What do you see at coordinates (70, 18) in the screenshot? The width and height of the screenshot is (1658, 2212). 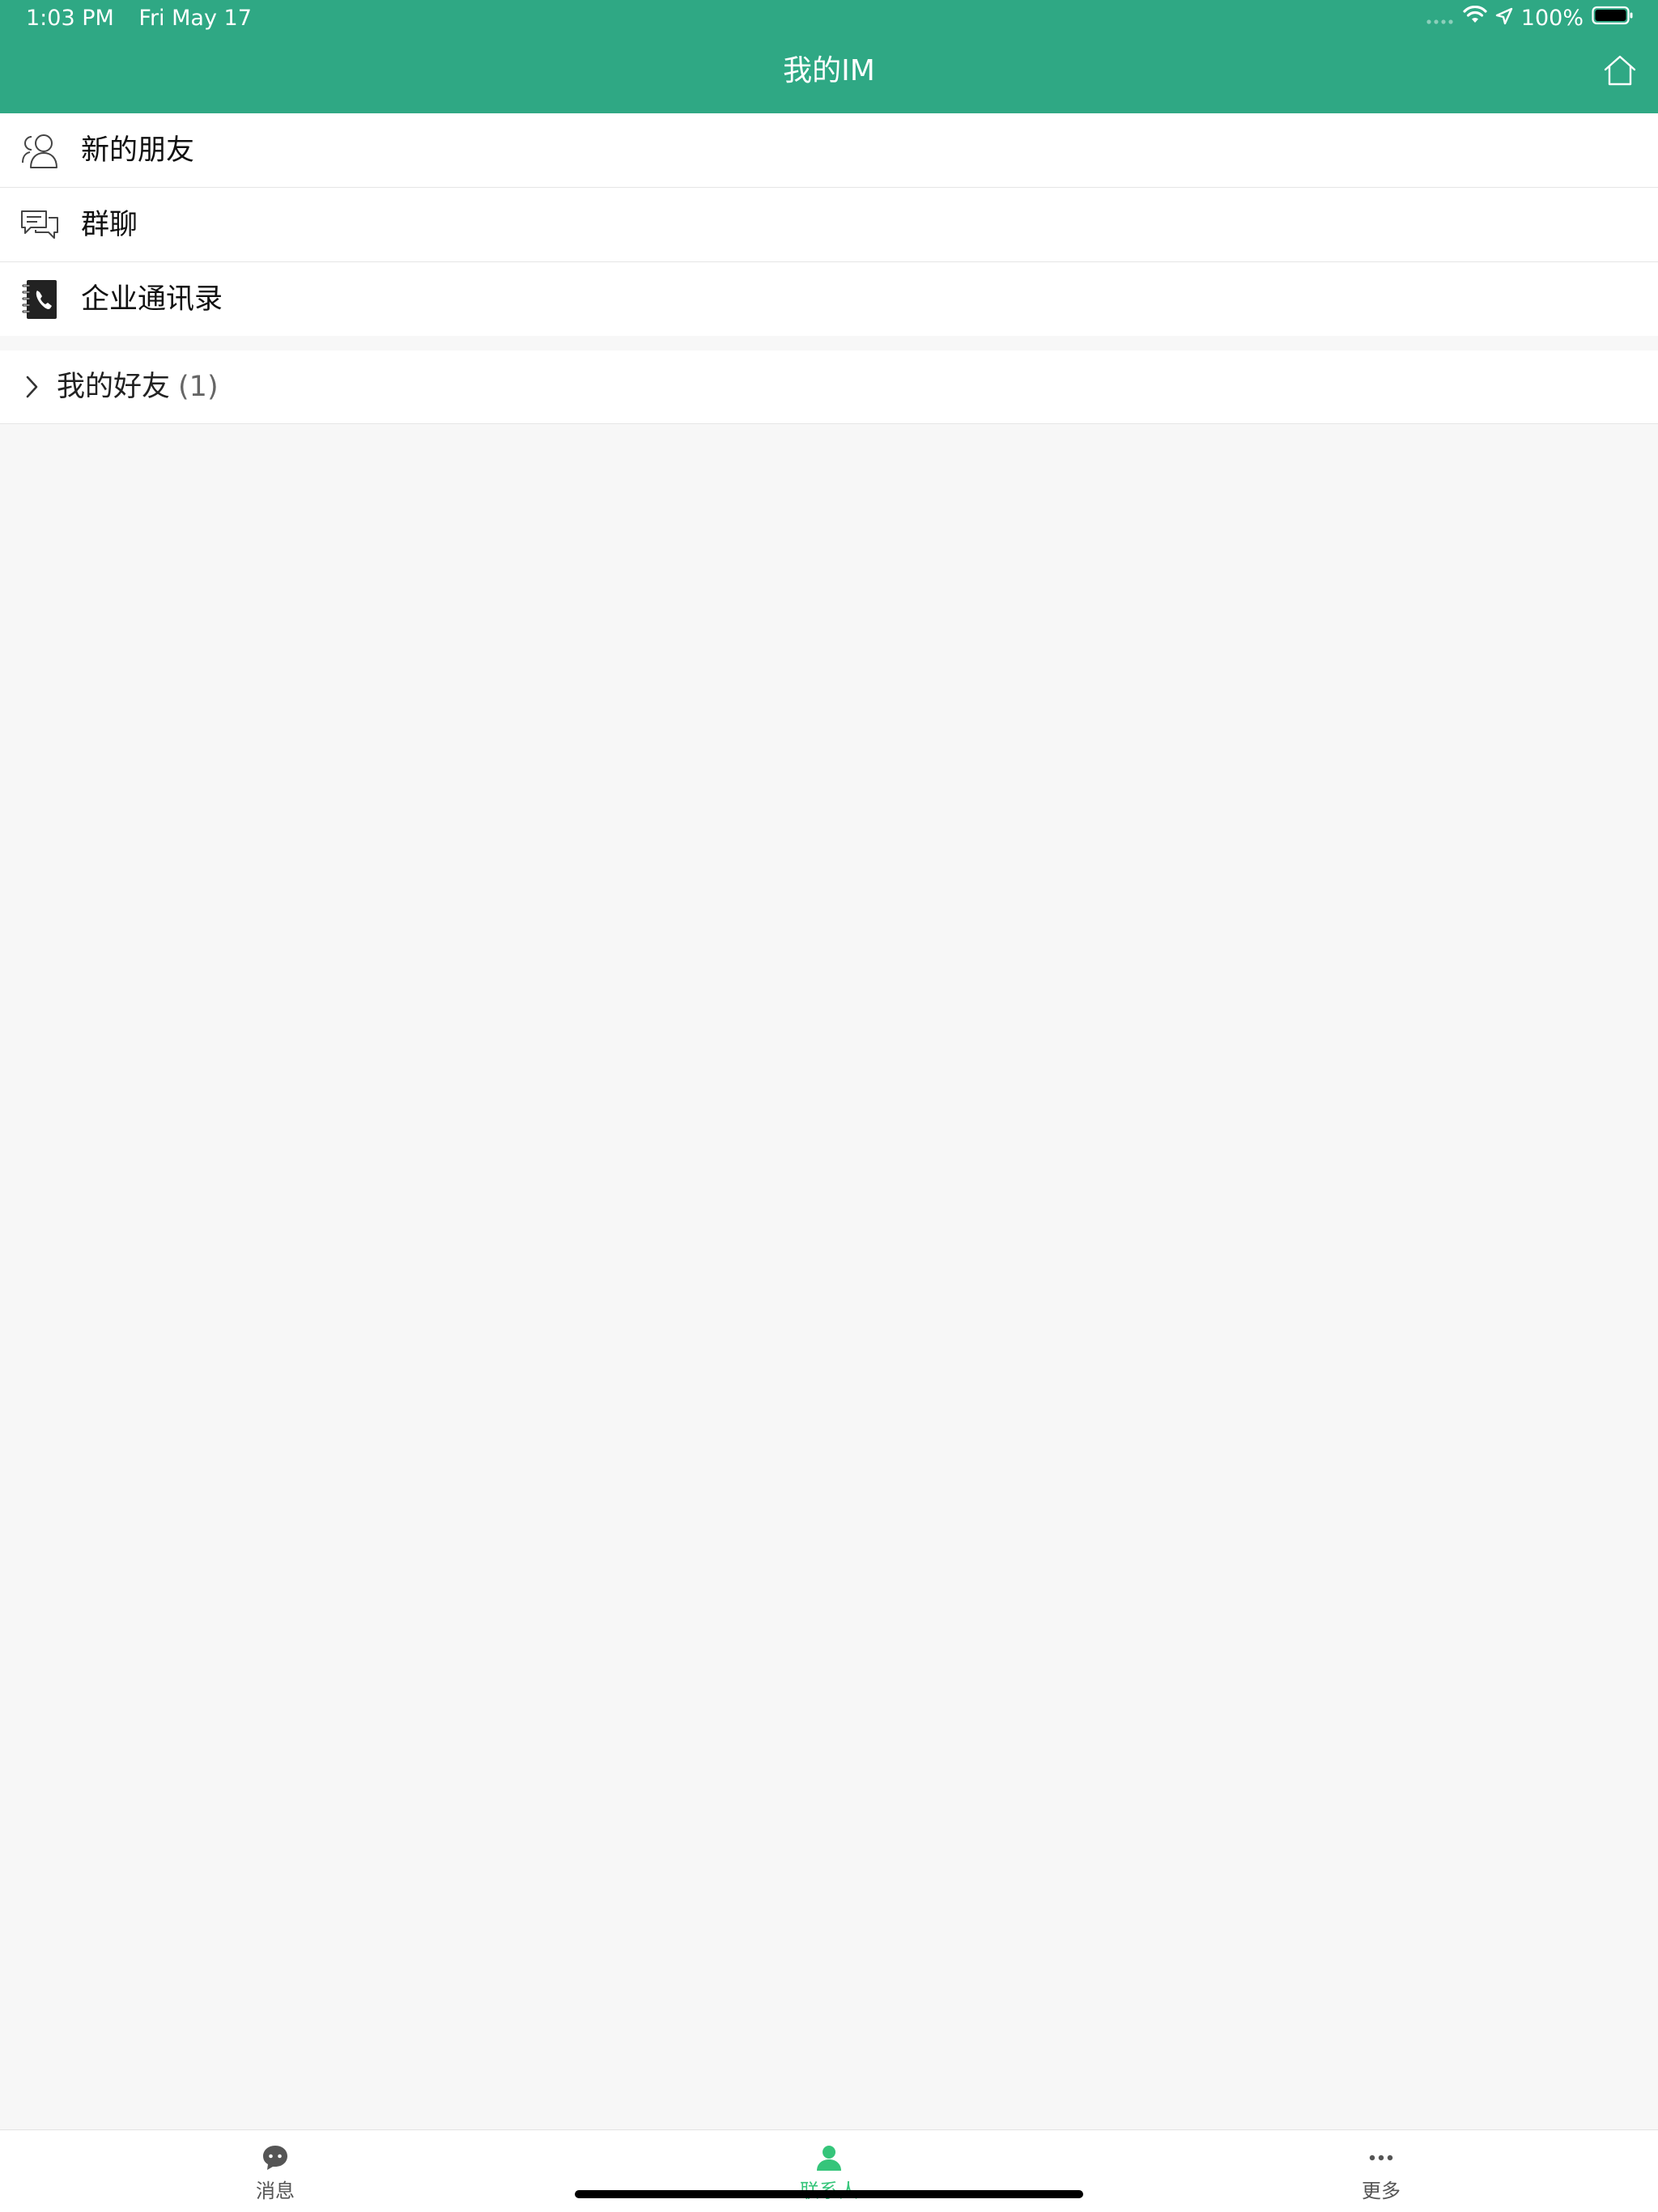 I see `status-time: 1:03 PM` at bounding box center [70, 18].